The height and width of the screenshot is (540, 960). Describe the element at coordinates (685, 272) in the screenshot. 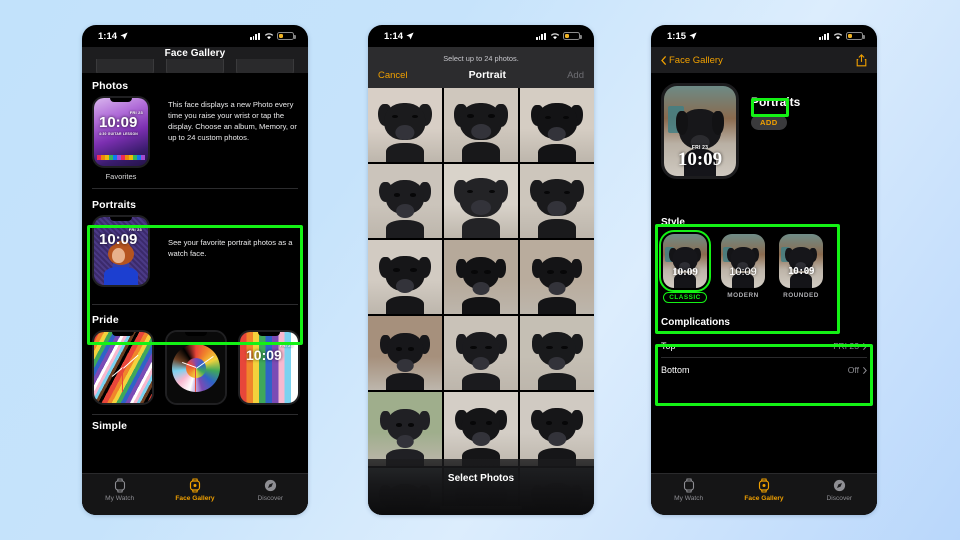

I see `style-face-time: 10:09` at that location.